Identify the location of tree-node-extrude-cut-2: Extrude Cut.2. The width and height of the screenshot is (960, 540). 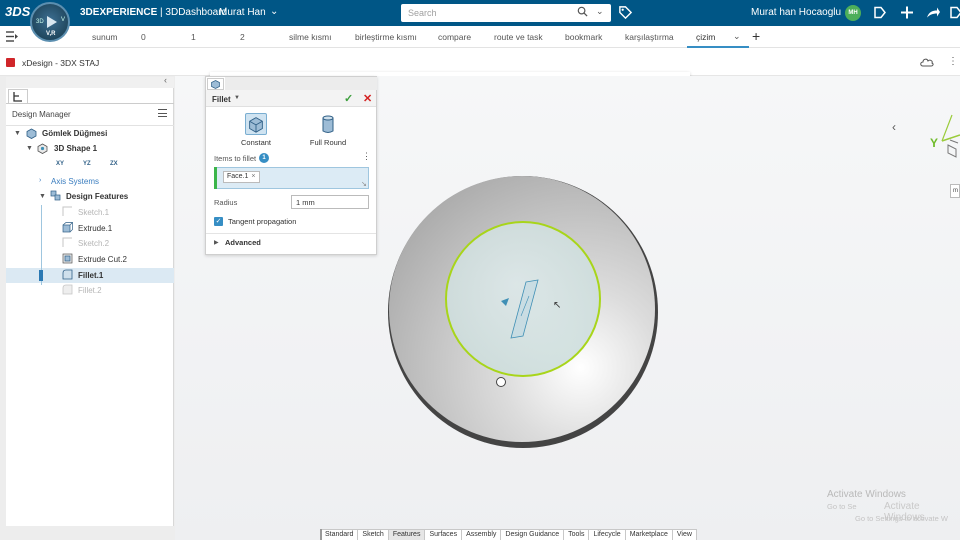
(102, 259).